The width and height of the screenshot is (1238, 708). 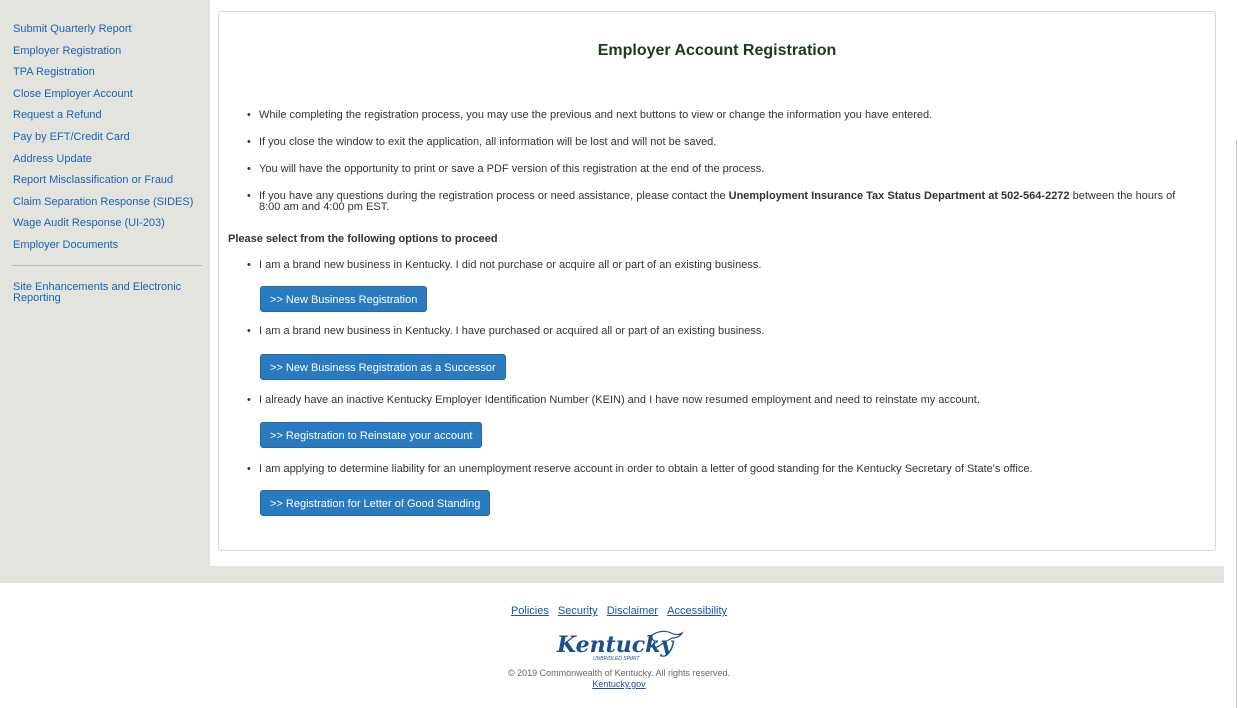 I want to click on logo-tagline: UNBRIDLED SPIRIT, so click(x=616, y=659).